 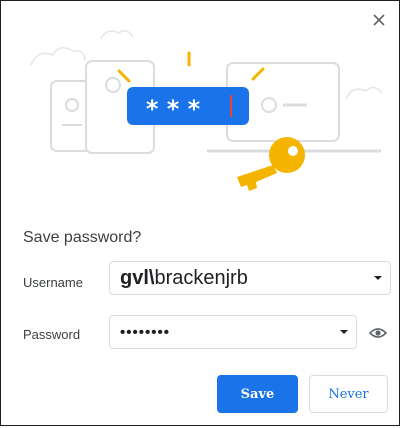 I want to click on key-icon, so click(x=271, y=164).